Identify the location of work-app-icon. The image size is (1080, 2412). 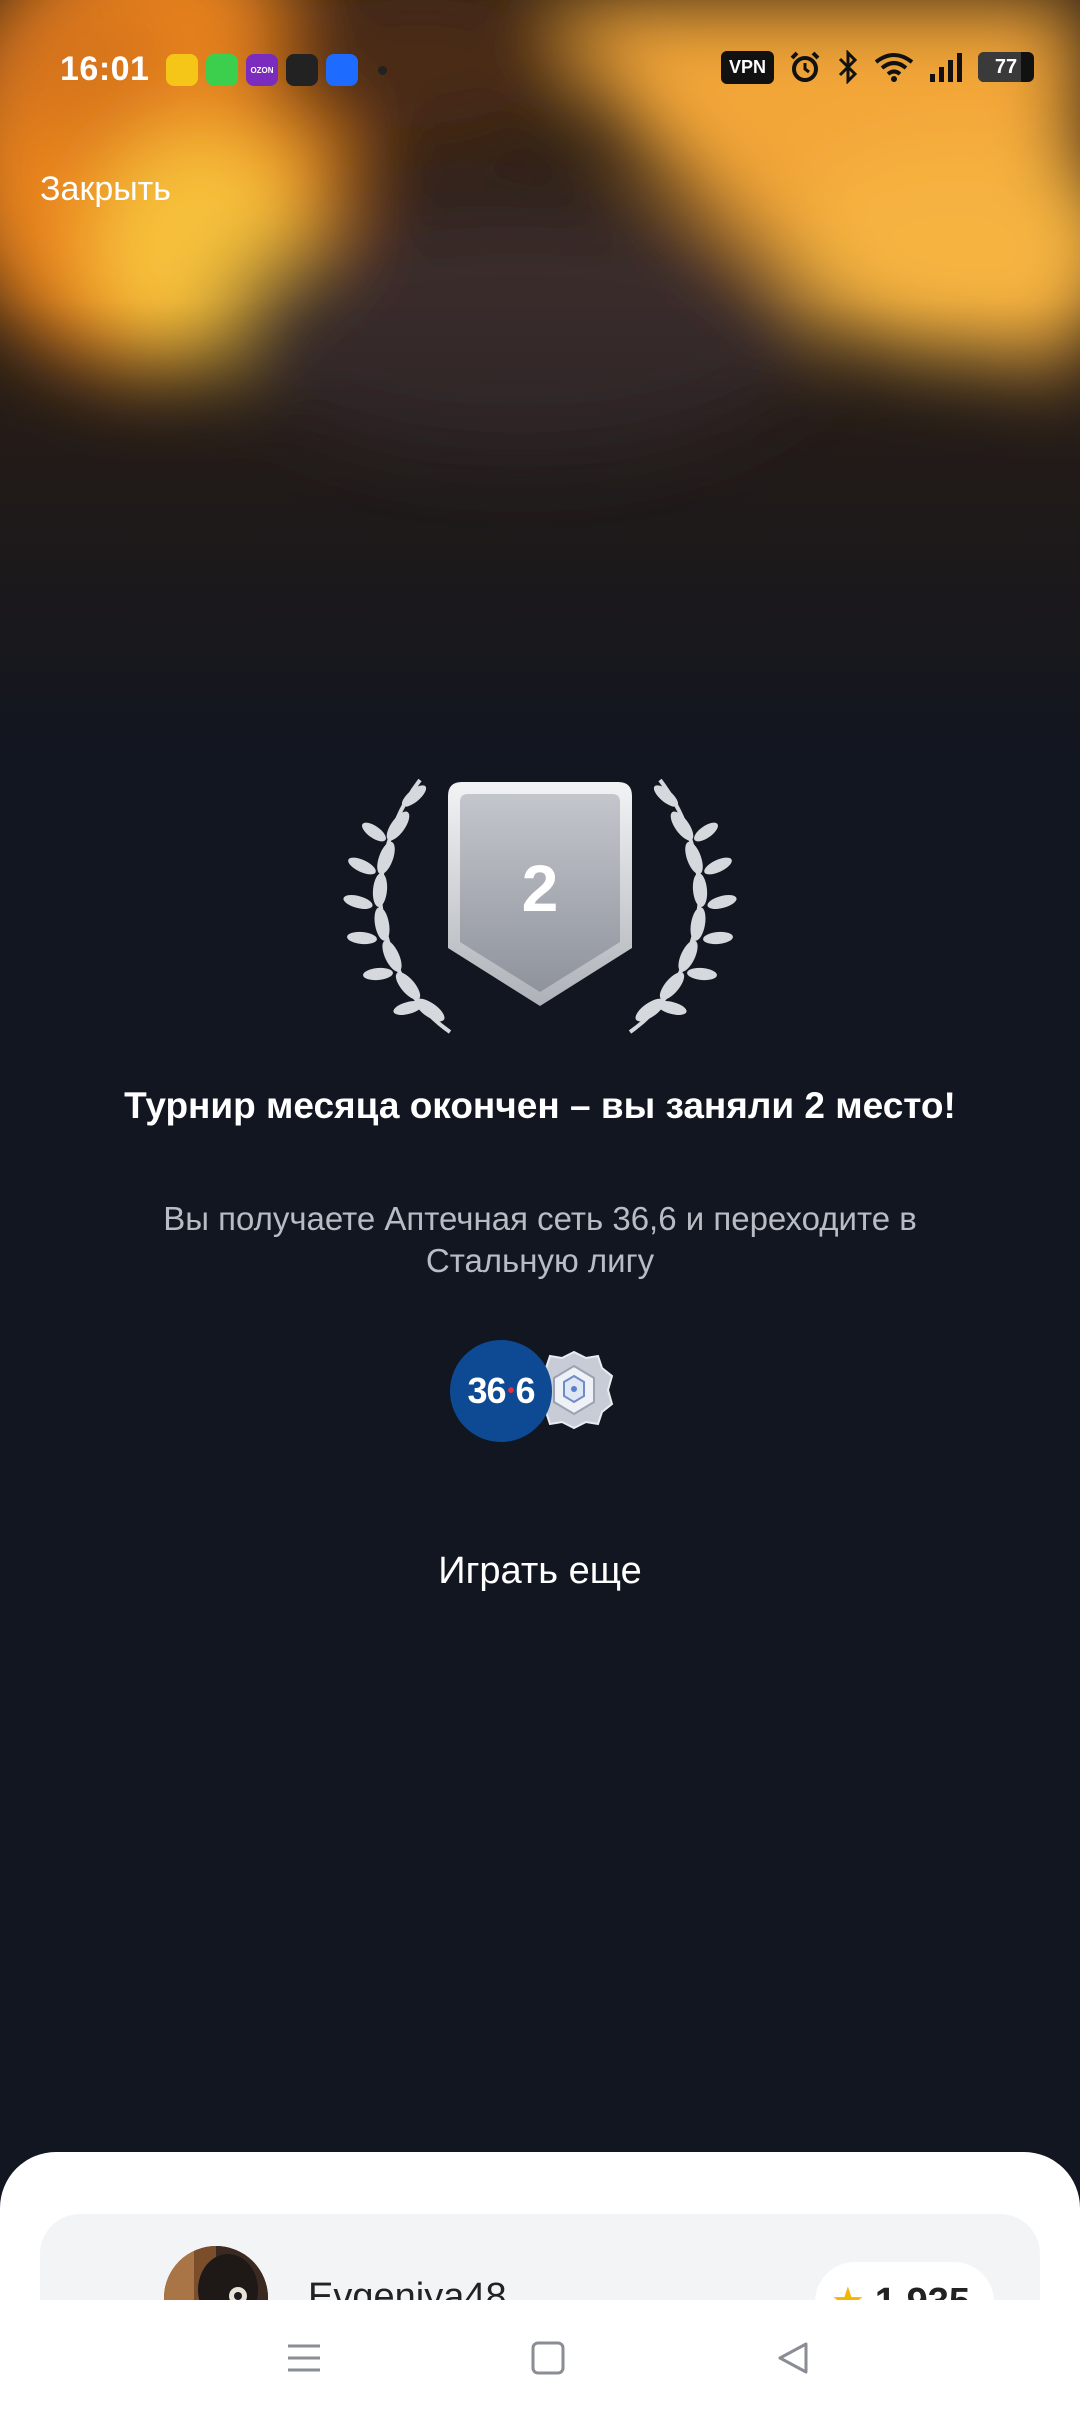
(342, 70).